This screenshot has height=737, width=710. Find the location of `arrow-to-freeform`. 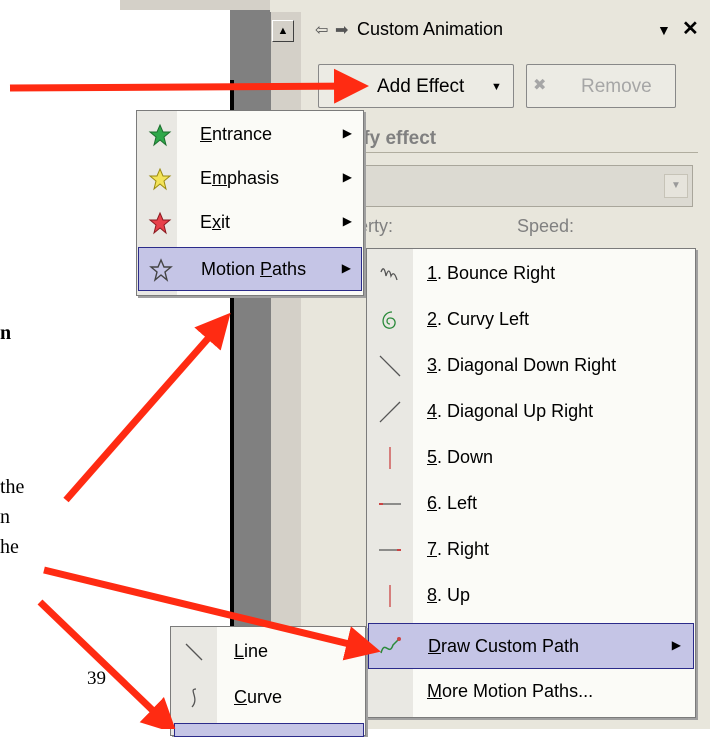

arrow-to-freeform is located at coordinates (107, 664).